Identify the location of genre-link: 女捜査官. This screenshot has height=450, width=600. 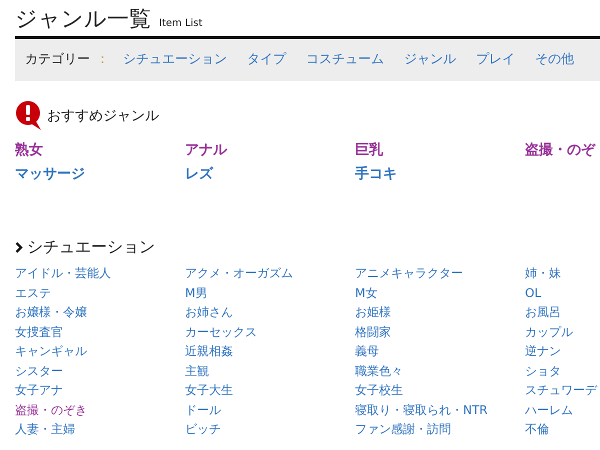
(39, 331).